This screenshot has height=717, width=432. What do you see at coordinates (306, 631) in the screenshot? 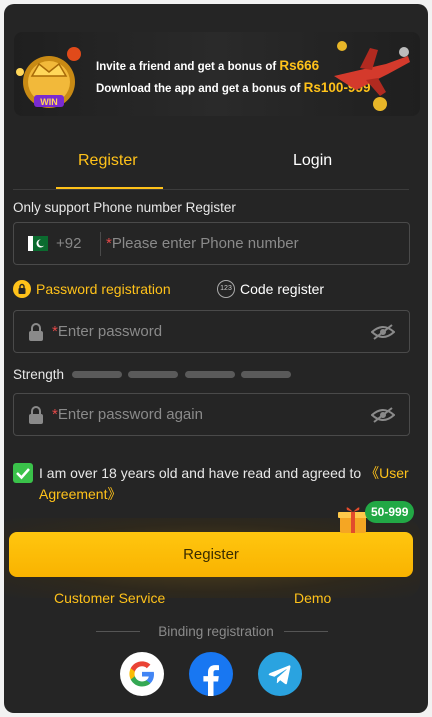
I see `divider-line` at bounding box center [306, 631].